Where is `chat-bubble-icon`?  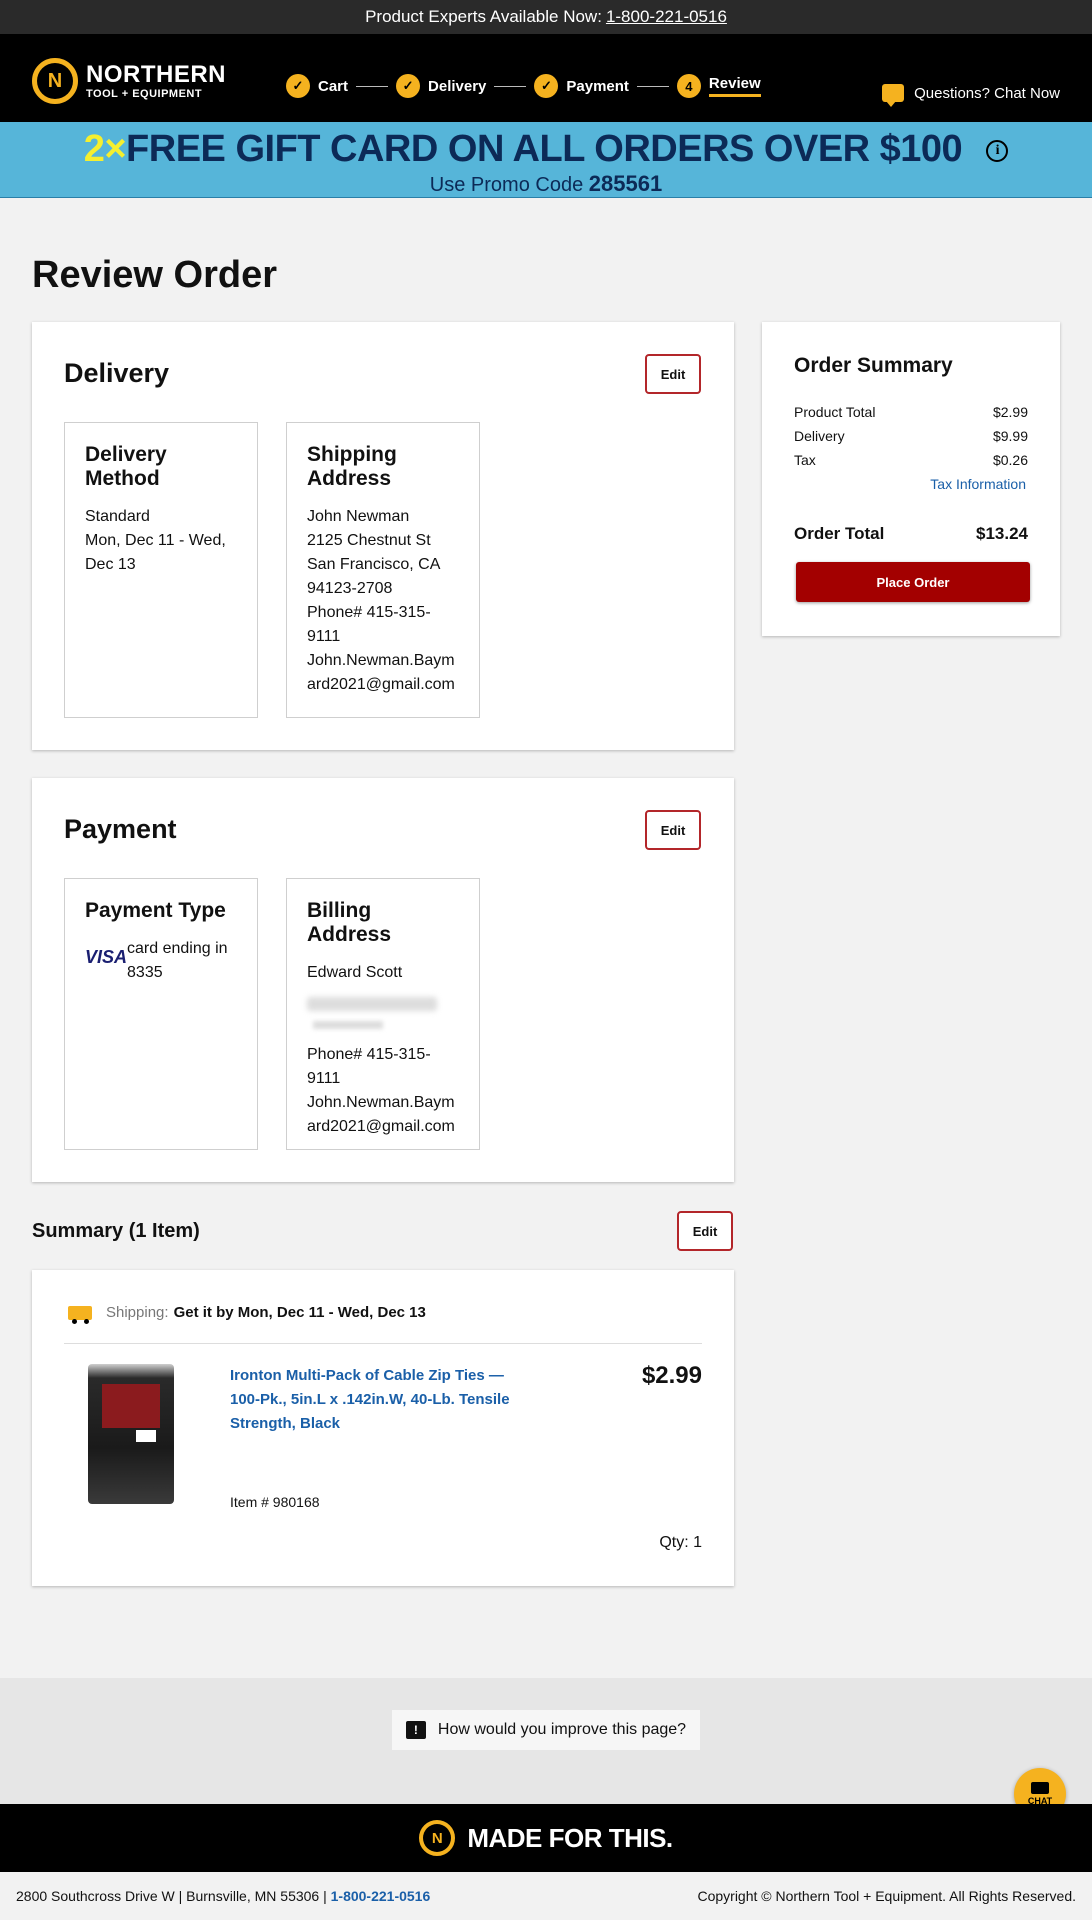 chat-bubble-icon is located at coordinates (1040, 1788).